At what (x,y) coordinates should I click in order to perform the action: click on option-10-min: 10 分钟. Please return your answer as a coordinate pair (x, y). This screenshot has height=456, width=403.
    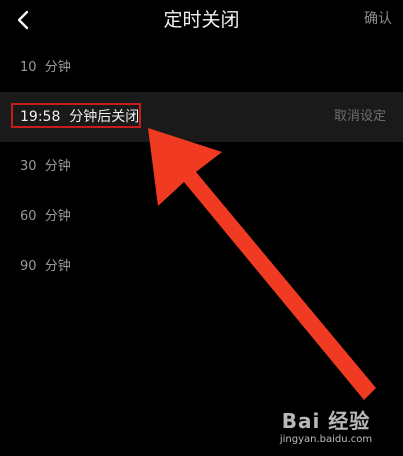
    Looking at the image, I should click on (201, 68).